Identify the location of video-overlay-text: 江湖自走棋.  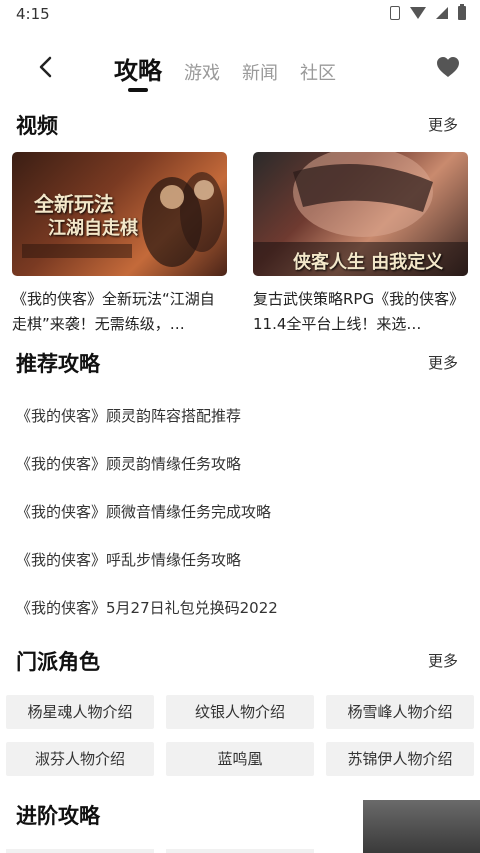
(93, 228).